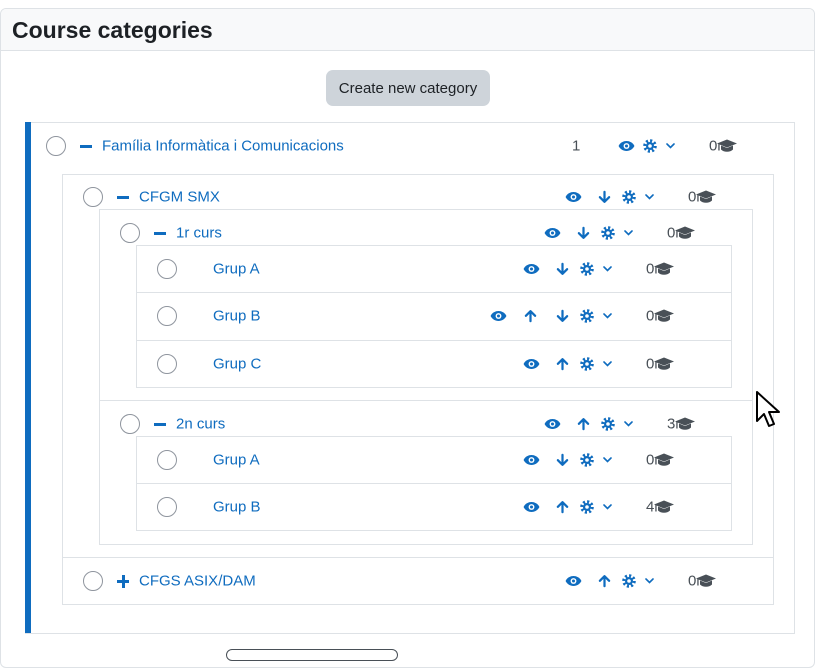  Describe the element at coordinates (408, 364) in the screenshot. I see `category-row: Grup C 0` at that location.